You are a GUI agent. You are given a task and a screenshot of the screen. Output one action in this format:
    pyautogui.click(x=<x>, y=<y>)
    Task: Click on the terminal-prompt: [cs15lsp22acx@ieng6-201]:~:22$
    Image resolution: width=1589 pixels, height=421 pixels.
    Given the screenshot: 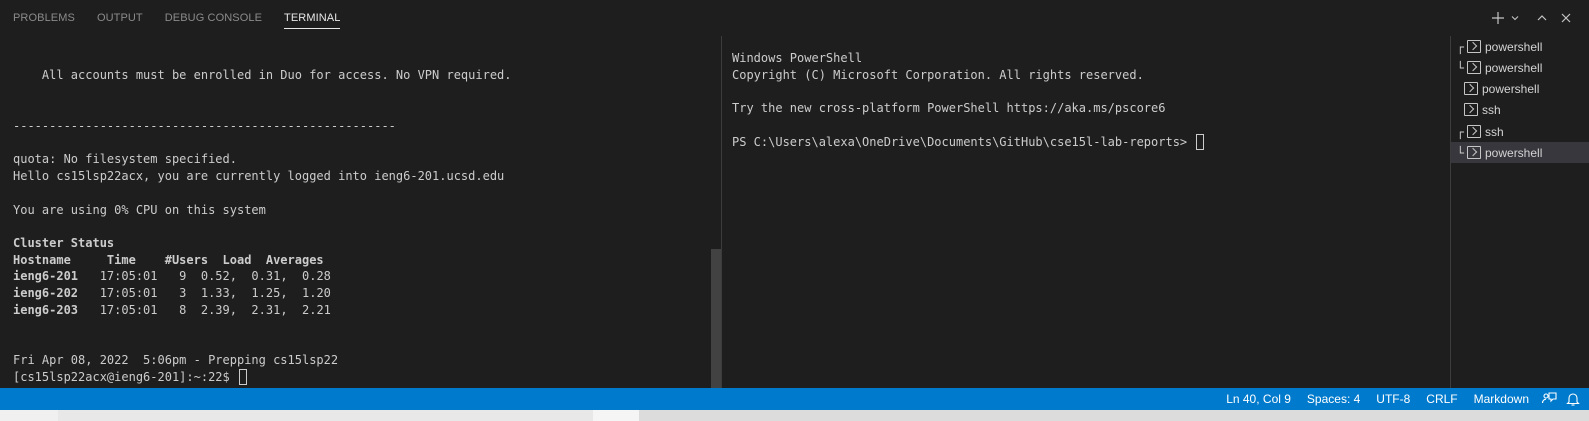 What is the action you would take?
    pyautogui.click(x=130, y=377)
    